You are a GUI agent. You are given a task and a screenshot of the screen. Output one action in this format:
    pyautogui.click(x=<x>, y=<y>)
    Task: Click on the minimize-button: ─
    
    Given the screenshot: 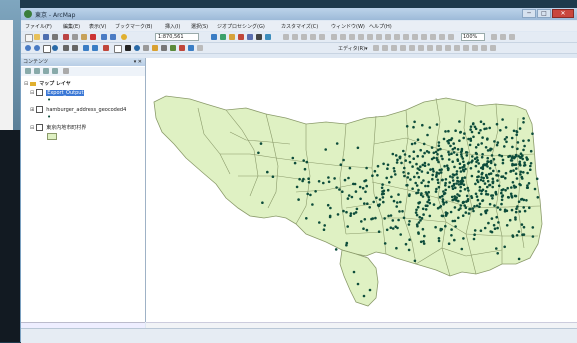 What is the action you would take?
    pyautogui.click(x=529, y=13)
    